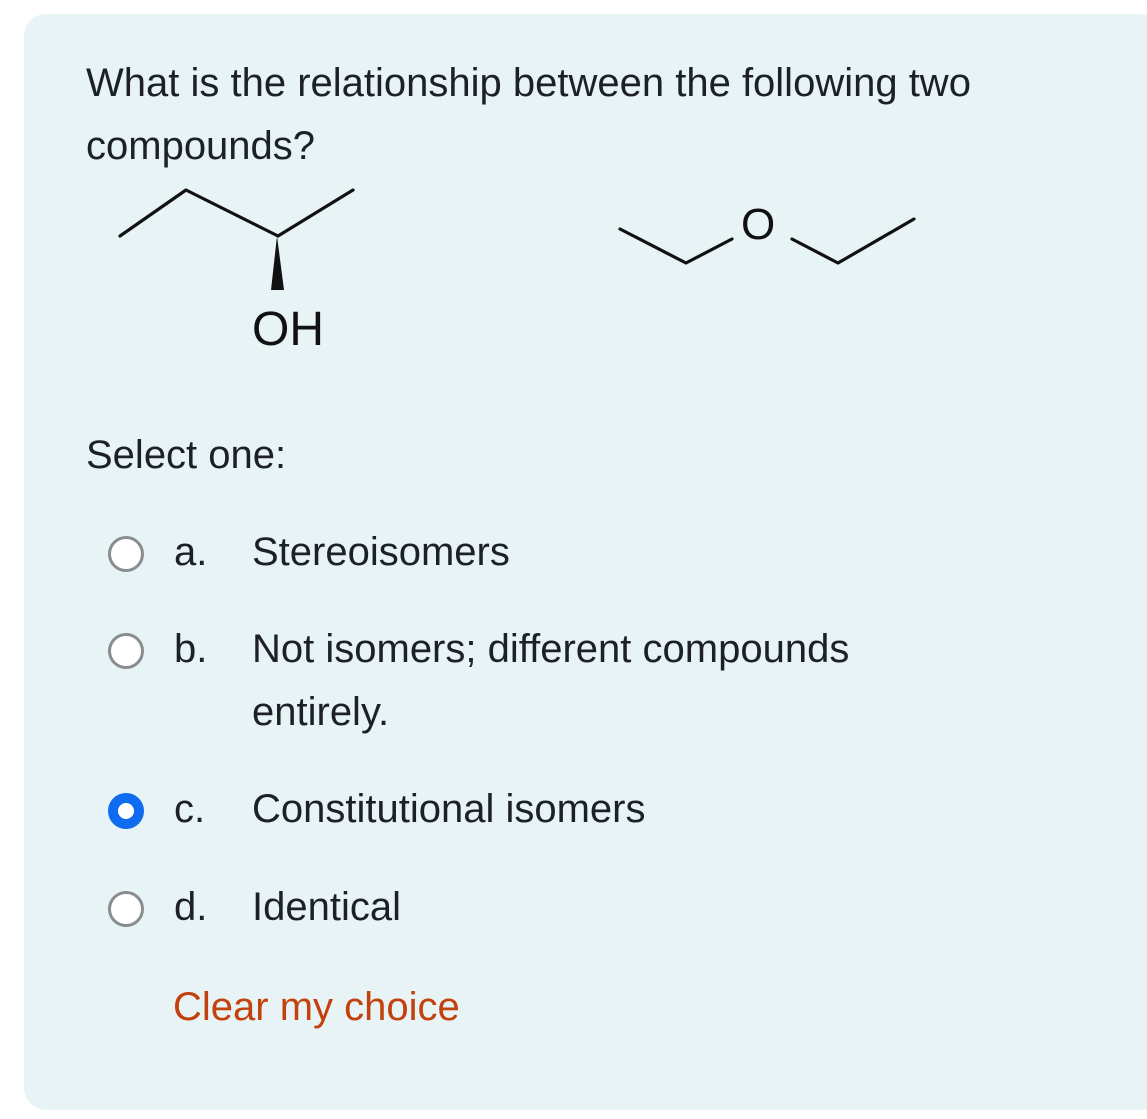 This screenshot has height=1119, width=1147. I want to click on option-c: c. Constitutional isomers, so click(377, 809).